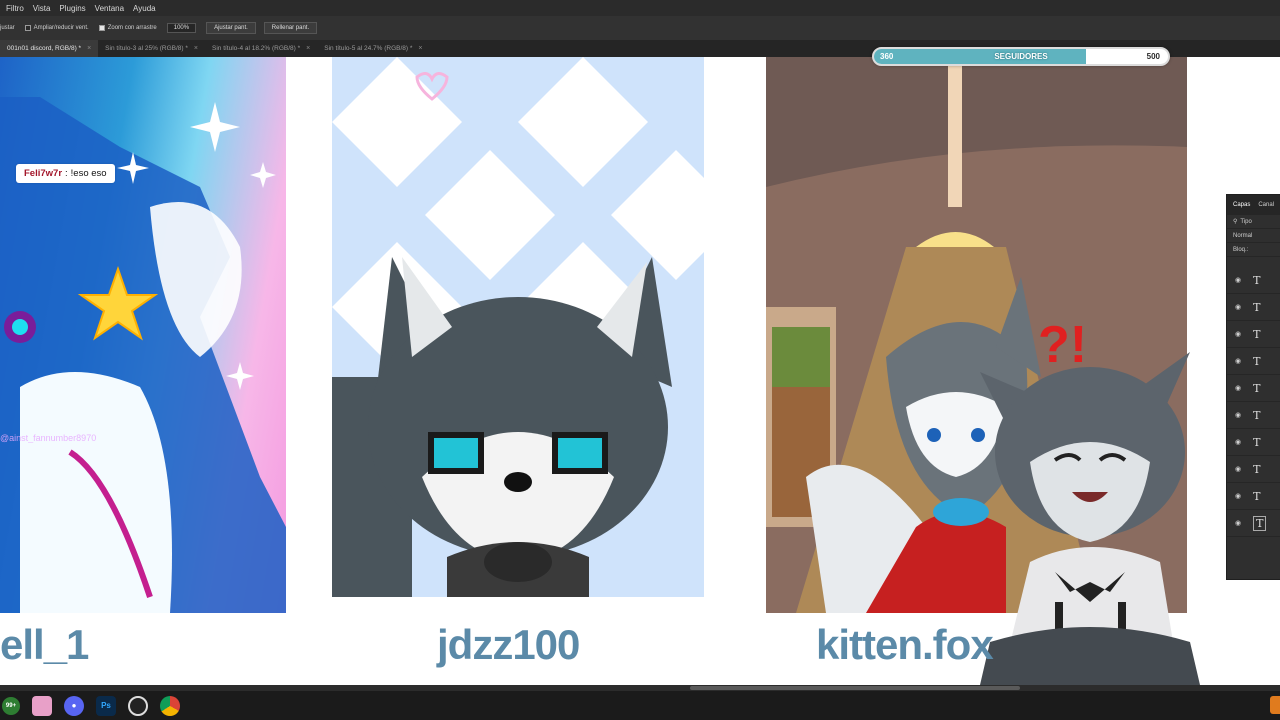 The image size is (1280, 720). Describe the element at coordinates (44, 48) in the screenshot. I see `tab-label: 001n01 discord, RGB/8) *` at that location.